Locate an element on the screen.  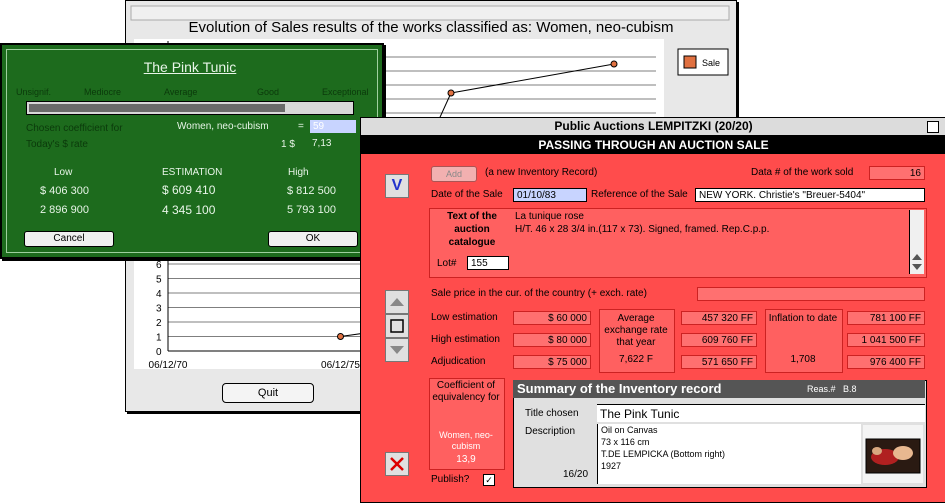
low-usd: $ 406 300 is located at coordinates (64, 191).